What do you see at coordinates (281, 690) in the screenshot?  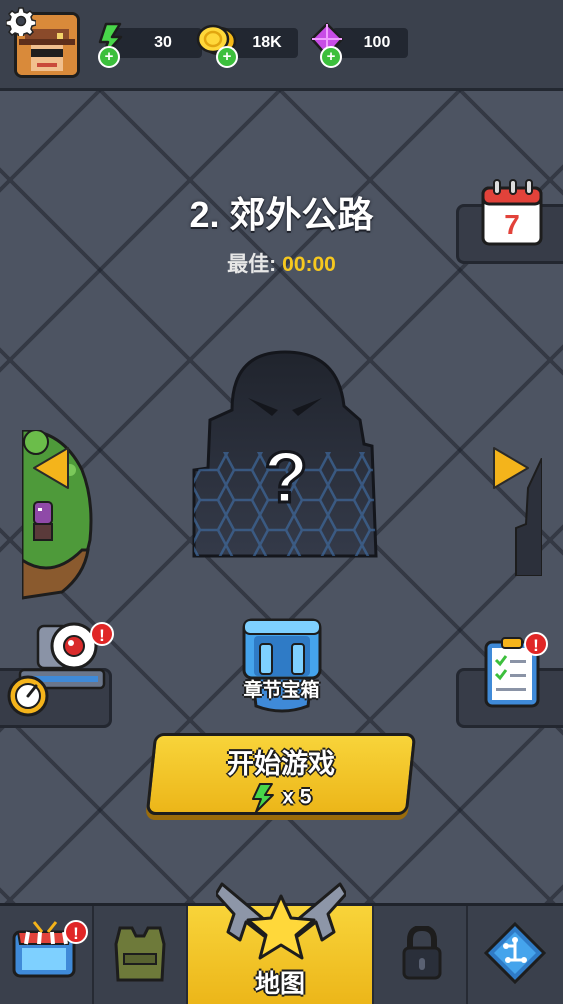 I see `chapter-chest-label: 章节宝箱` at bounding box center [281, 690].